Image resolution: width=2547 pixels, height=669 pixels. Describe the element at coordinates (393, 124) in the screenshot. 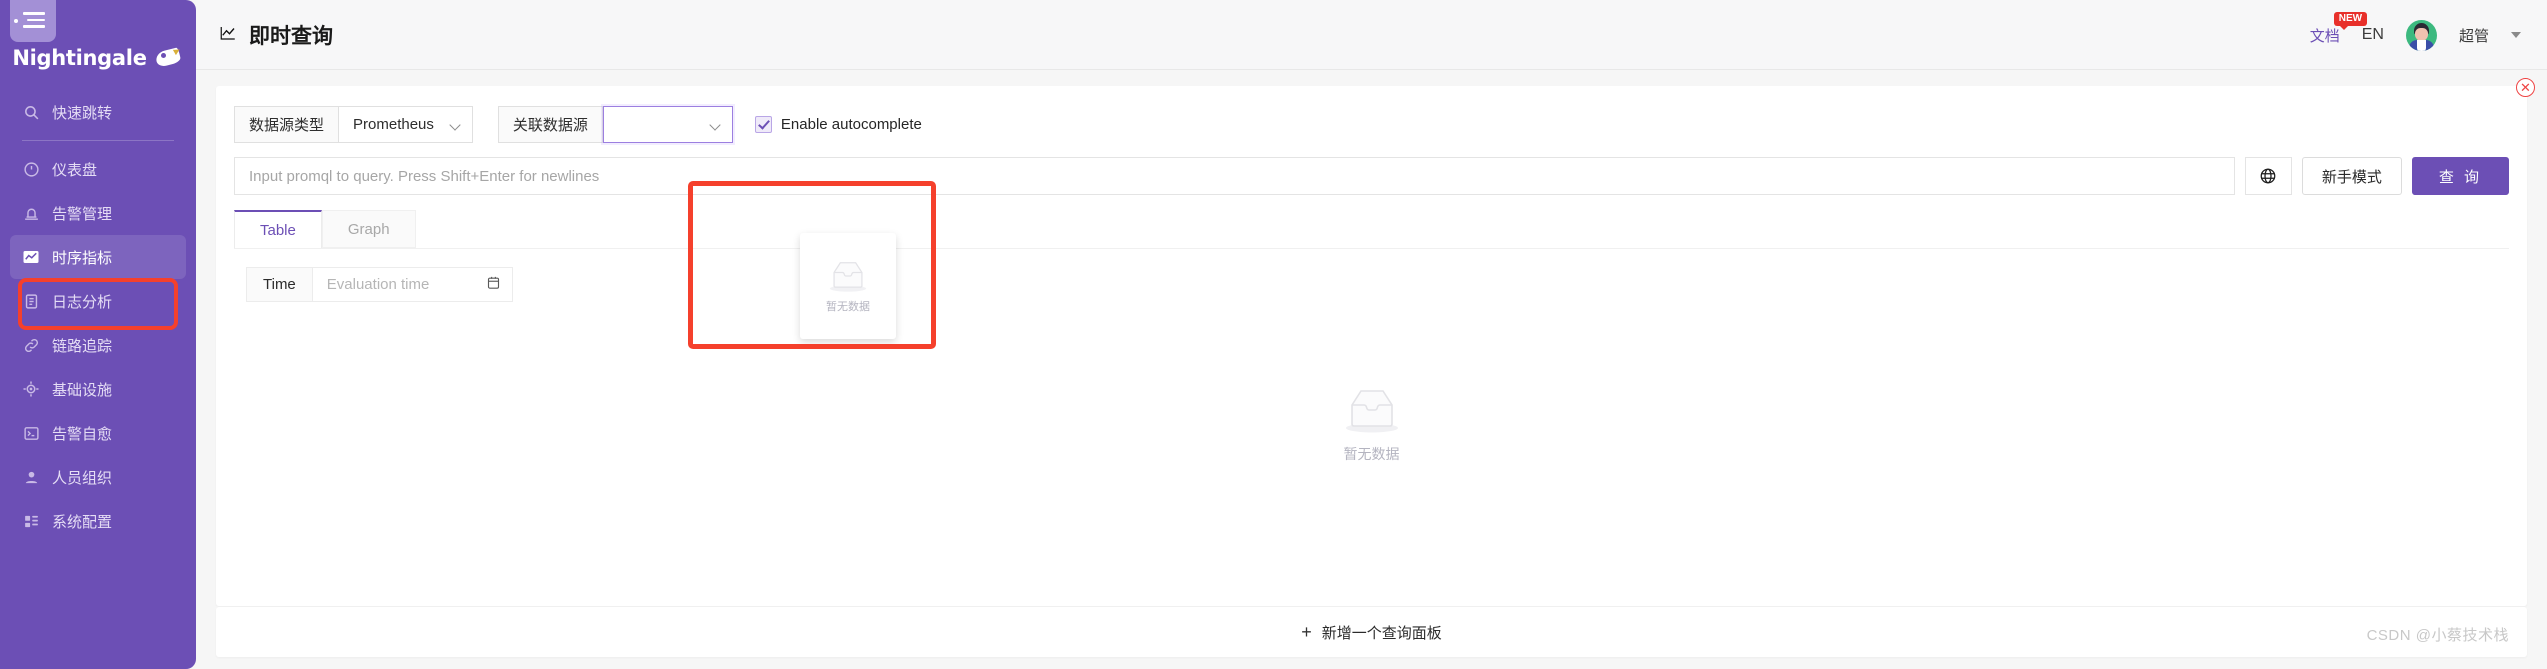

I see `datasource-type-value: Prometheus` at that location.